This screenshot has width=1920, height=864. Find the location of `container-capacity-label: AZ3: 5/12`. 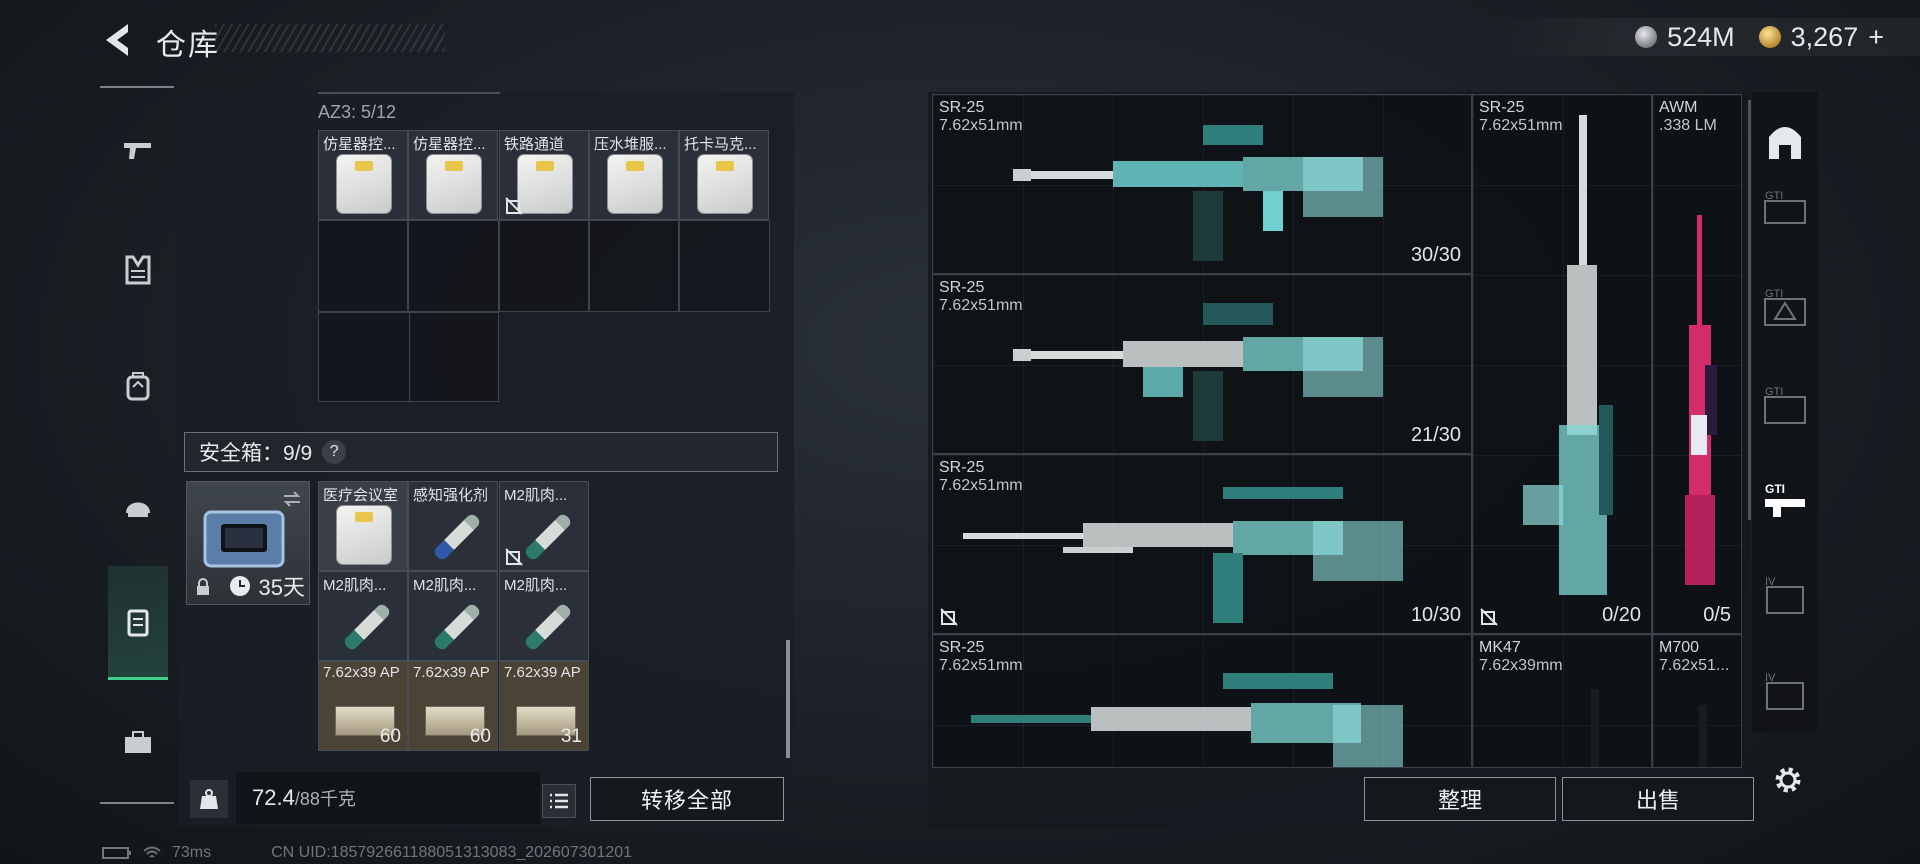

container-capacity-label: AZ3: 5/12 is located at coordinates (357, 112).